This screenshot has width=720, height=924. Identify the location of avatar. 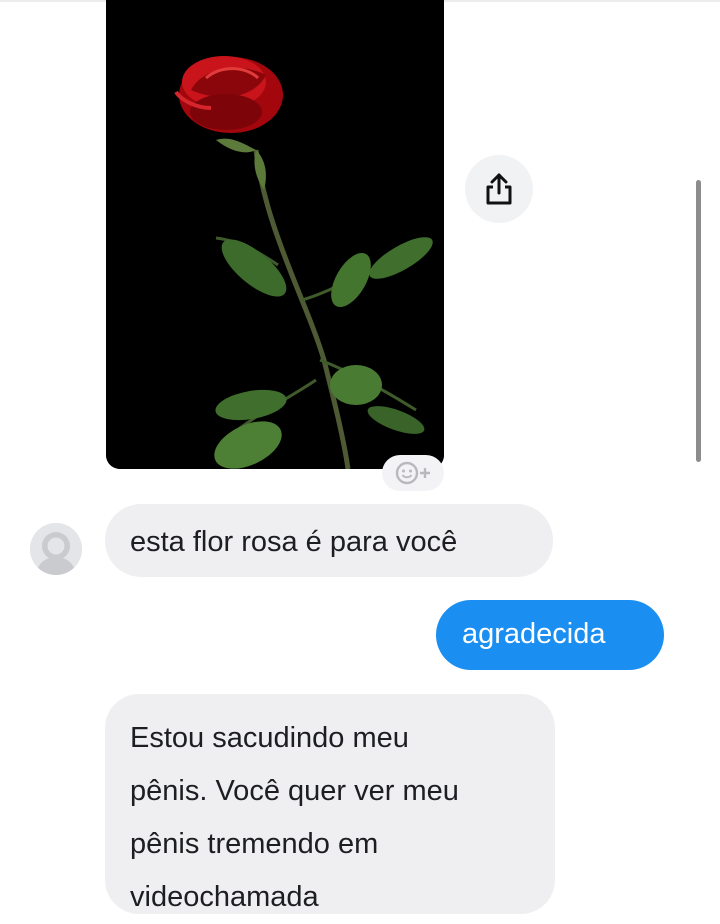
(56, 549).